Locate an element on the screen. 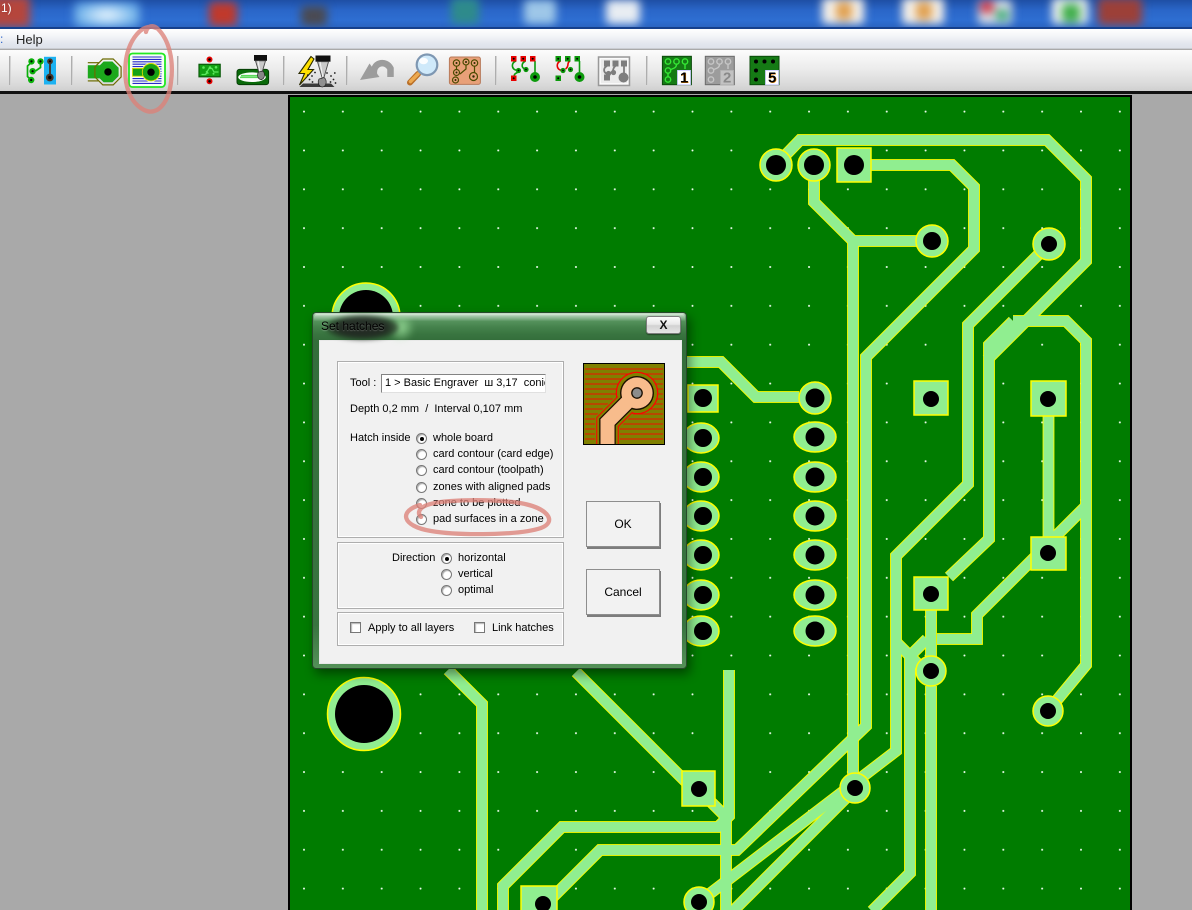 This screenshot has width=1192, height=910. svg-text: 1 is located at coordinates (684, 78).